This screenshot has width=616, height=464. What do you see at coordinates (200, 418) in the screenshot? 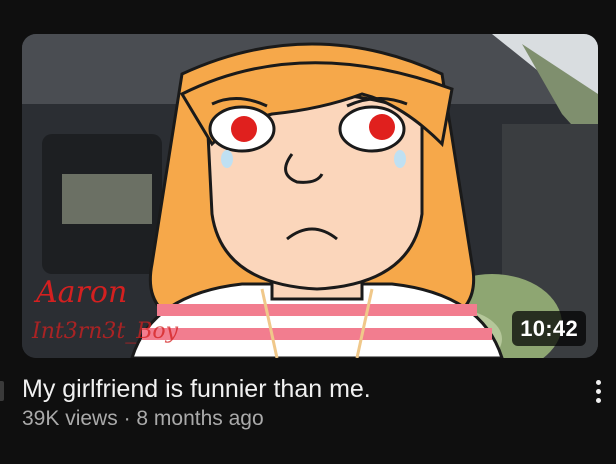
I see `upload-age: 8 months ago` at bounding box center [200, 418].